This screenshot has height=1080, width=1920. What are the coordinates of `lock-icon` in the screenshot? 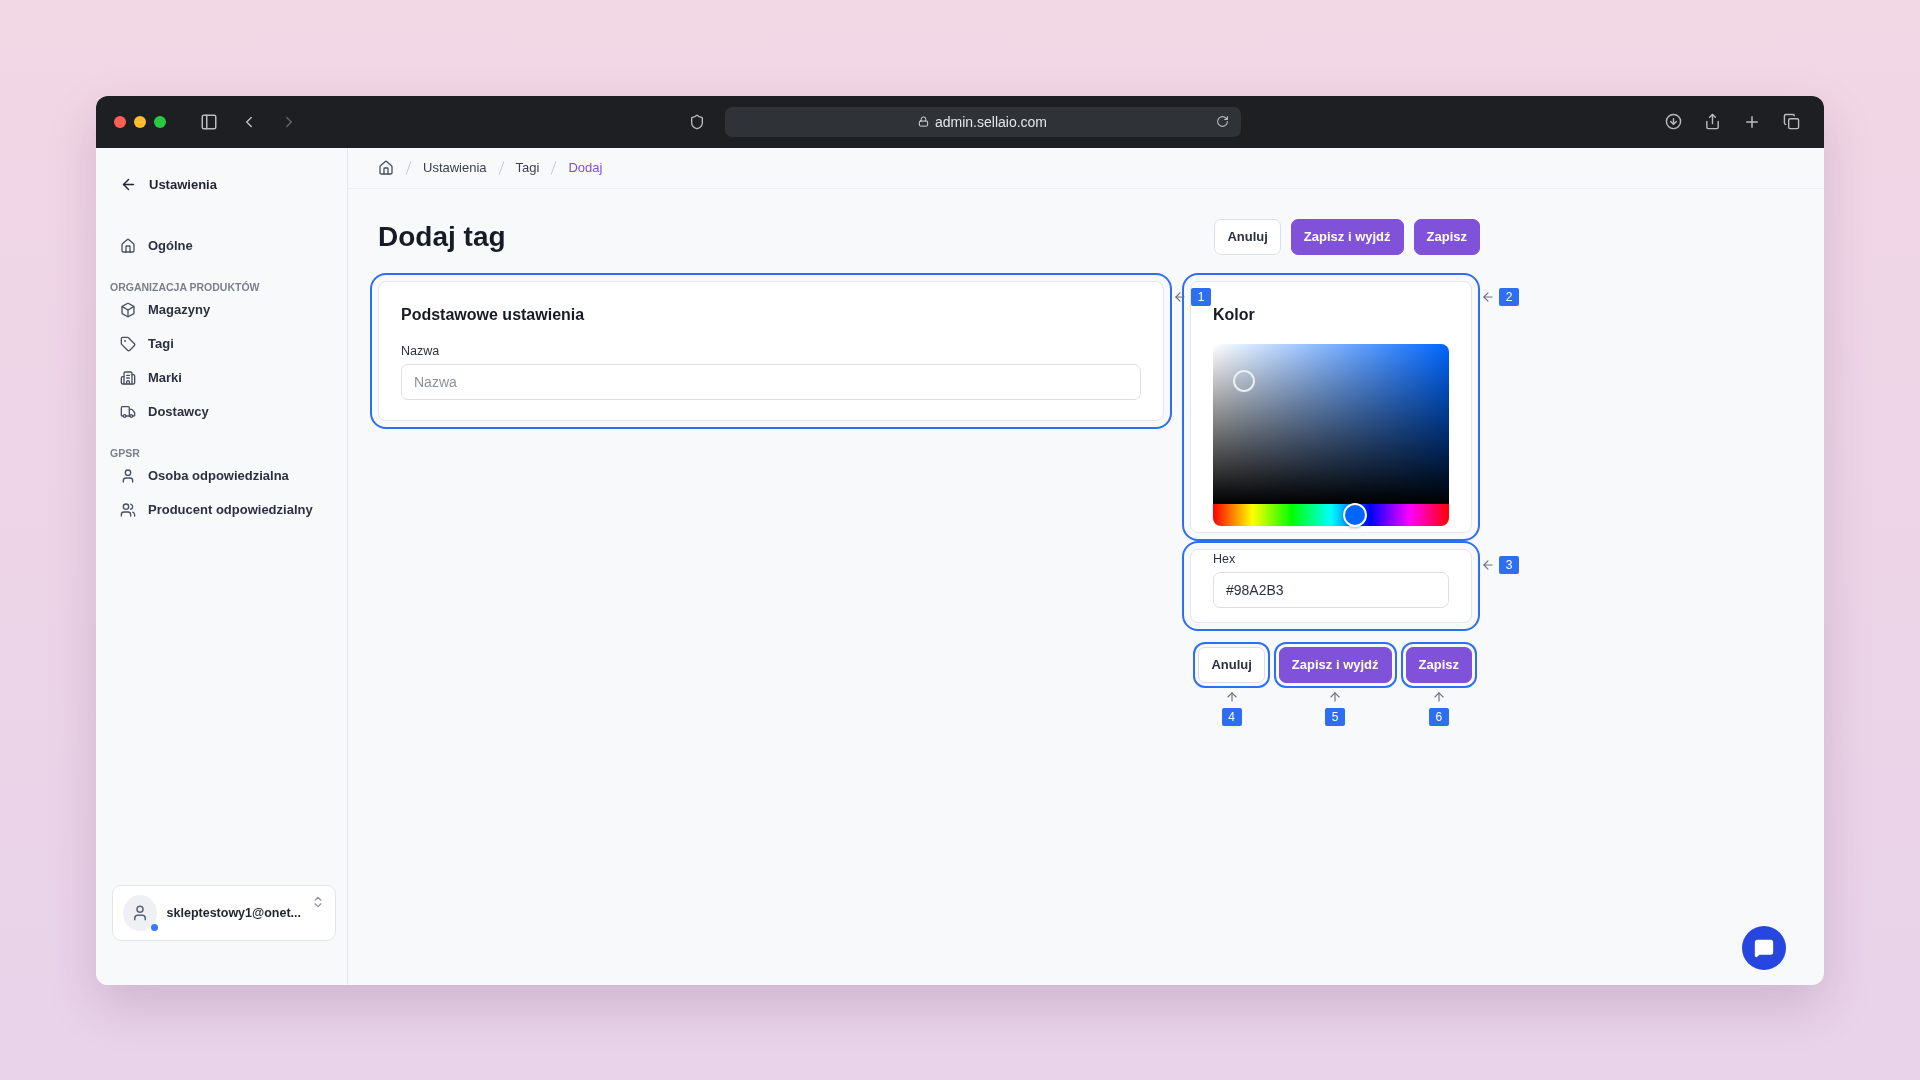 It's located at (923, 121).